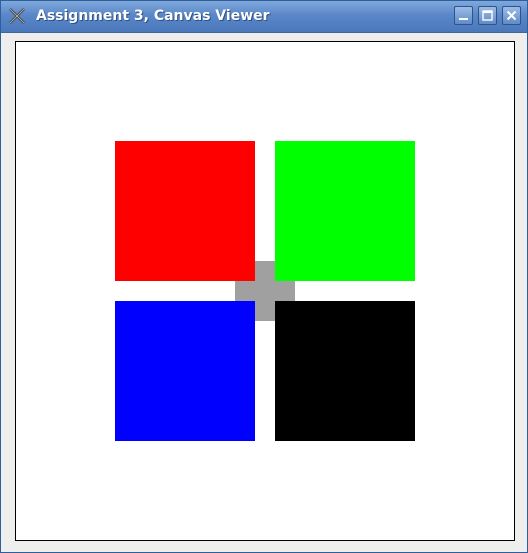 The height and width of the screenshot is (553, 528). What do you see at coordinates (17, 16) in the screenshot?
I see `tools-icon` at bounding box center [17, 16].